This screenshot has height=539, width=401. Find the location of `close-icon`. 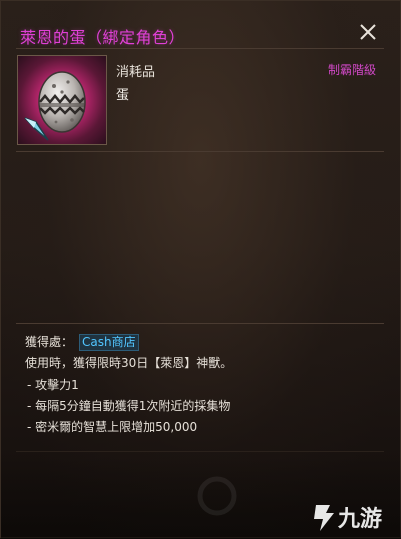

close-icon is located at coordinates (368, 32).